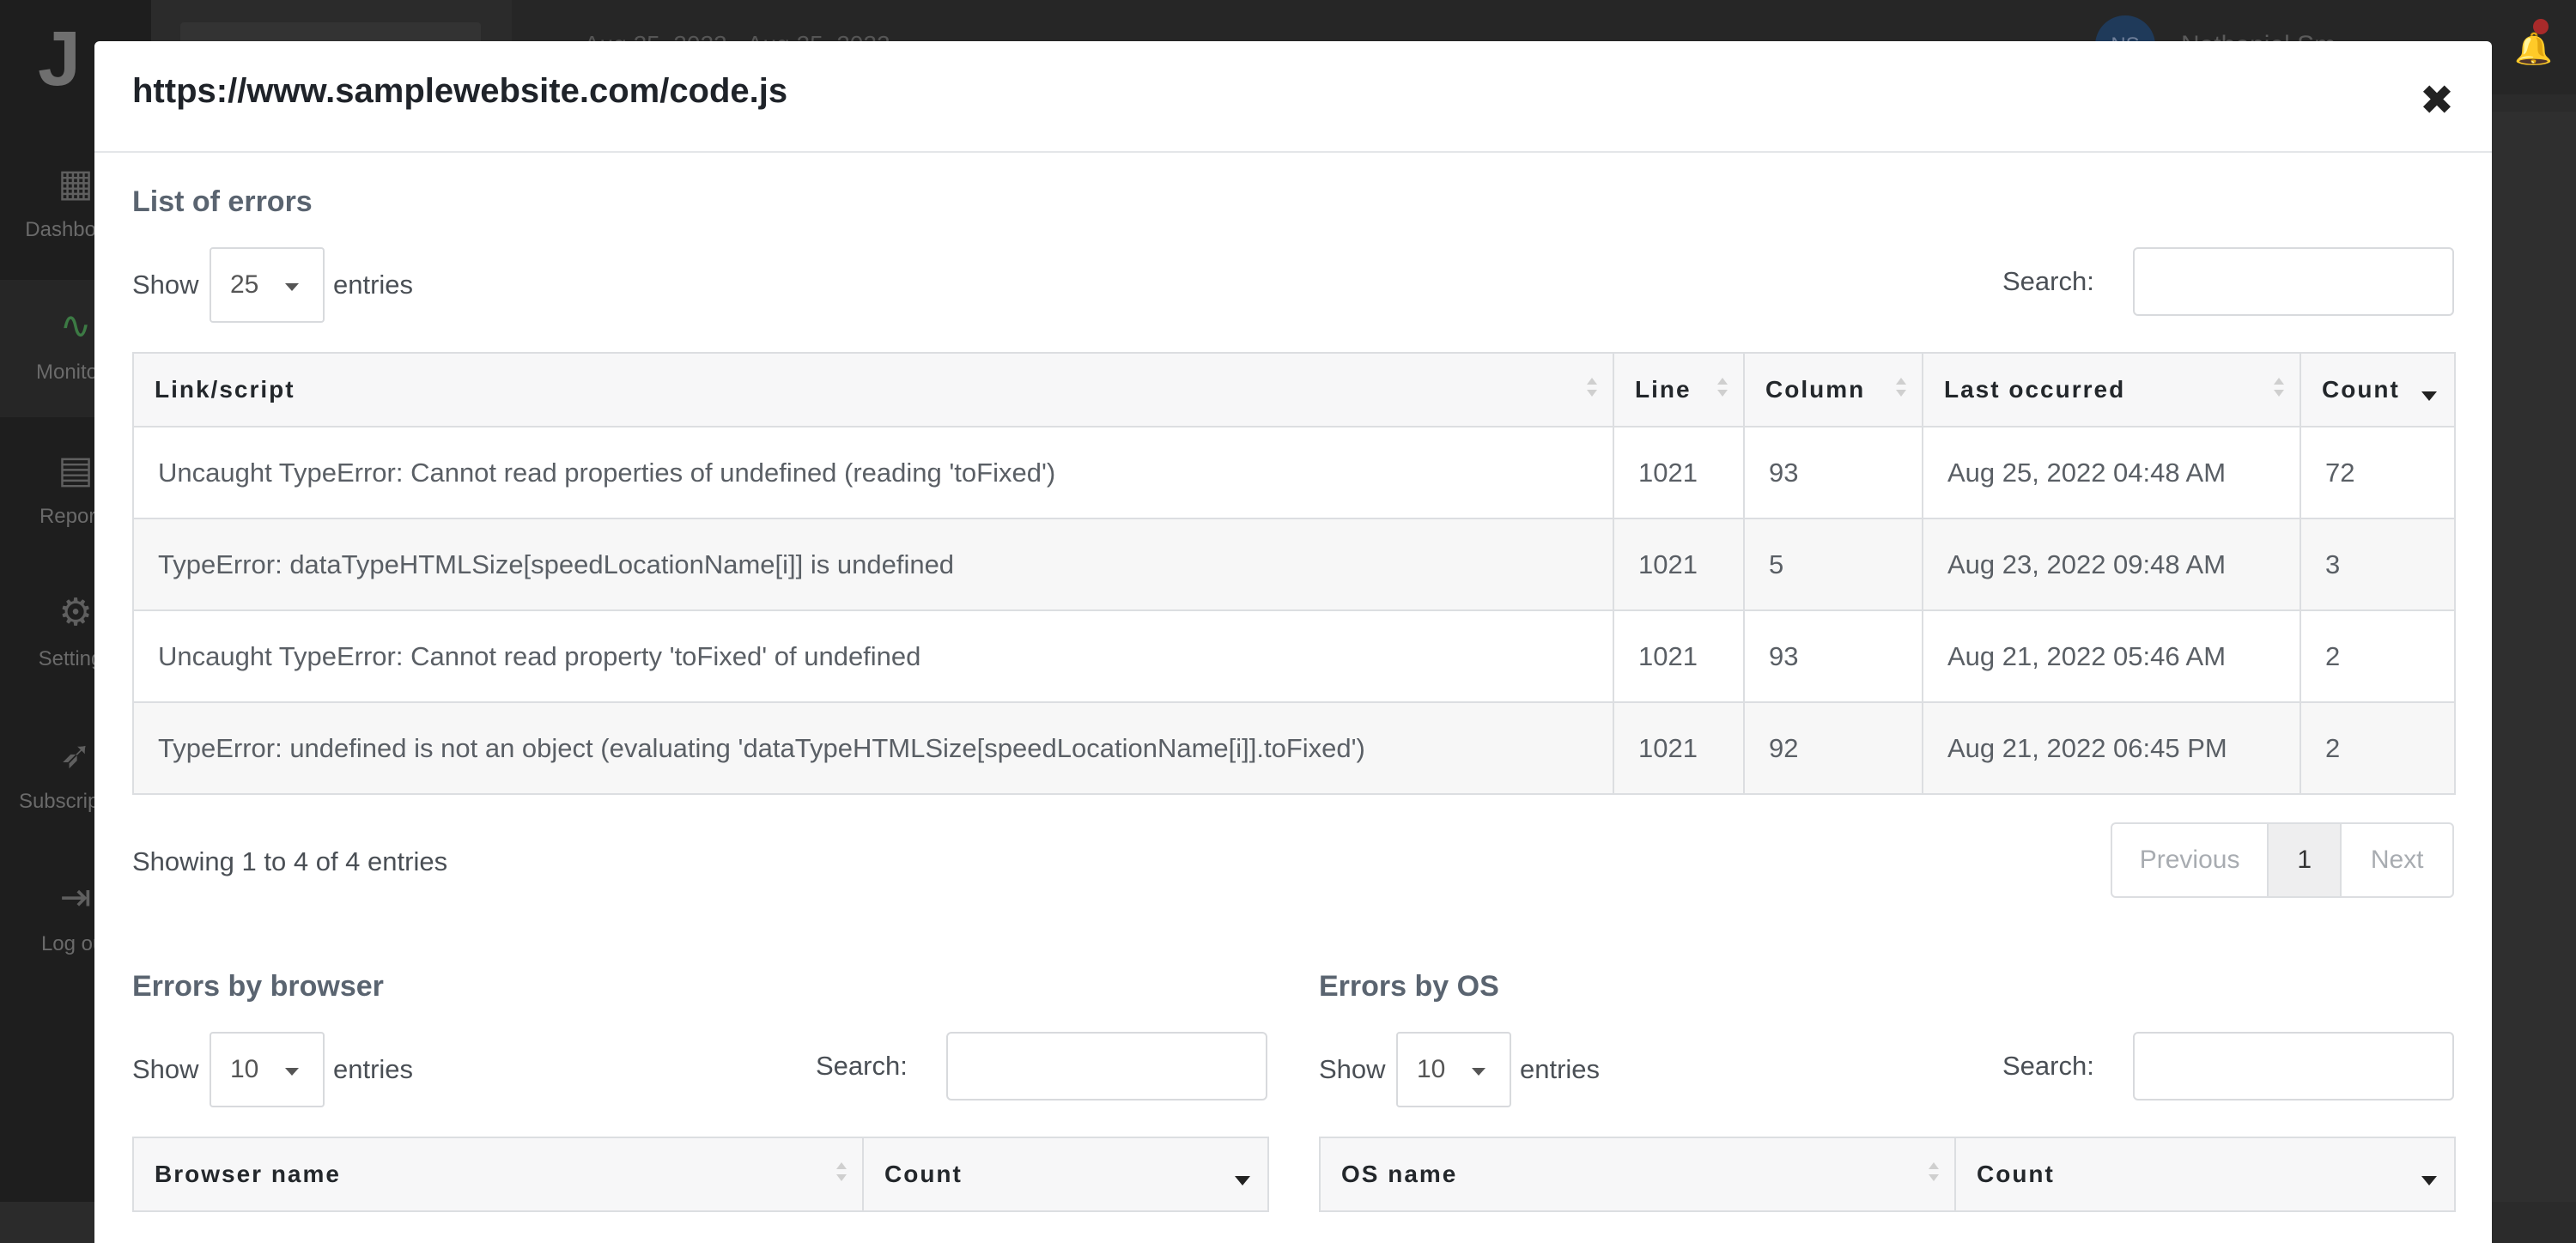 This screenshot has width=2576, height=1243. I want to click on table-header-row: OS name Count, so click(1887, 1174).